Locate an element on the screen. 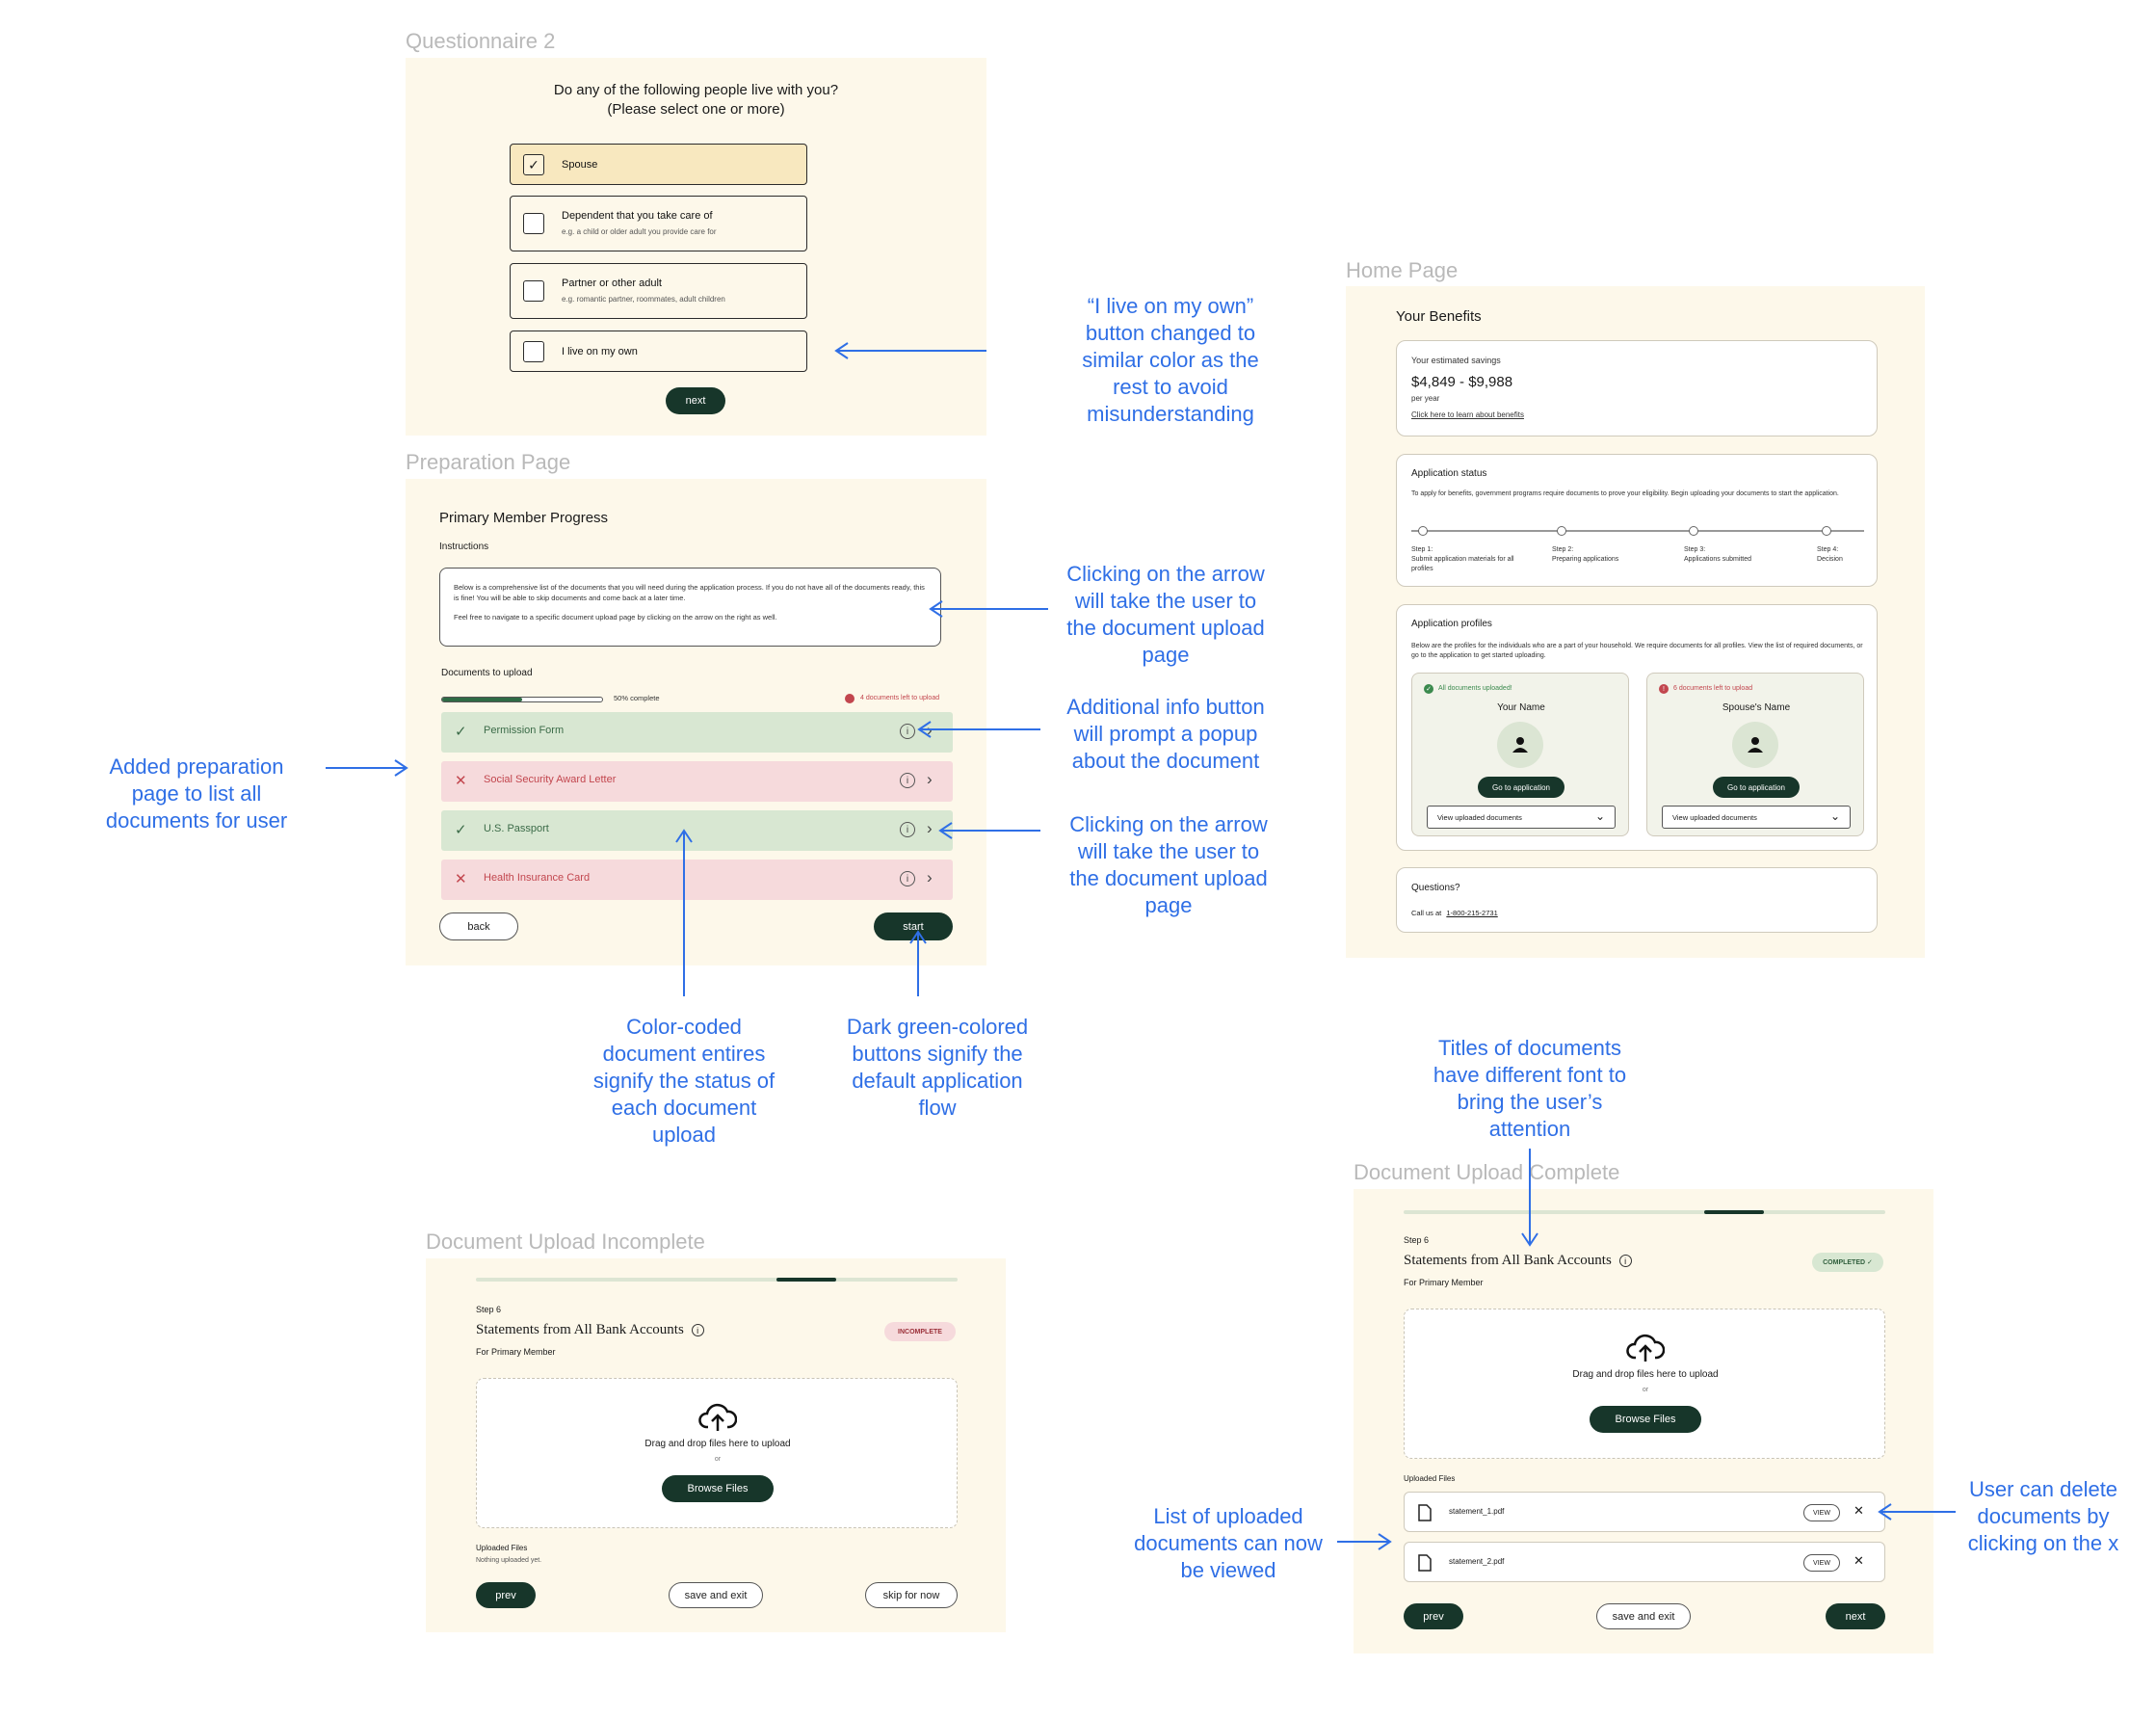 The width and height of the screenshot is (2156, 1719). savings-period: per year is located at coordinates (1425, 398).